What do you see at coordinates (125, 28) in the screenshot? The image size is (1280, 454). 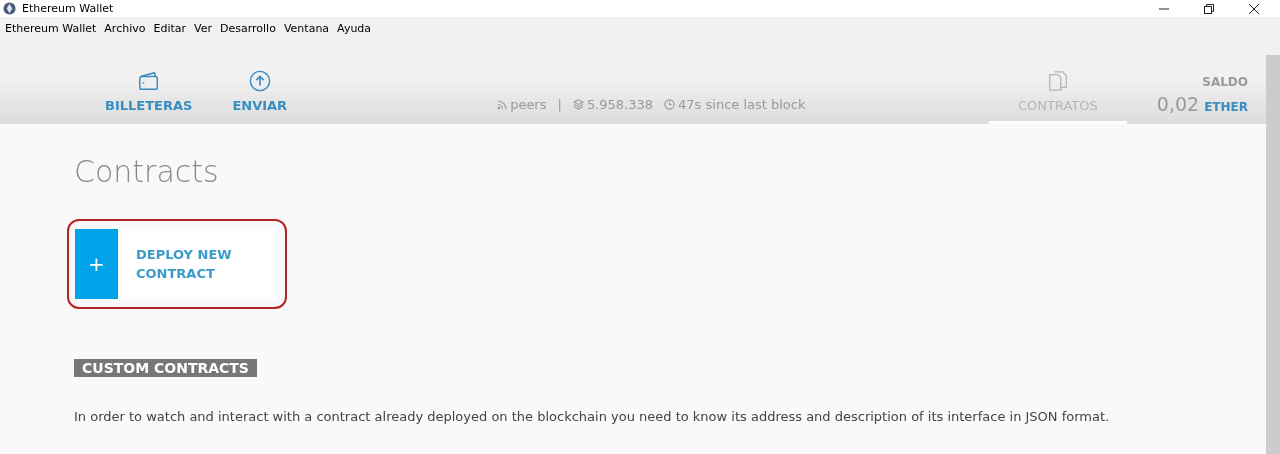 I see `menu-item: Archivo` at bounding box center [125, 28].